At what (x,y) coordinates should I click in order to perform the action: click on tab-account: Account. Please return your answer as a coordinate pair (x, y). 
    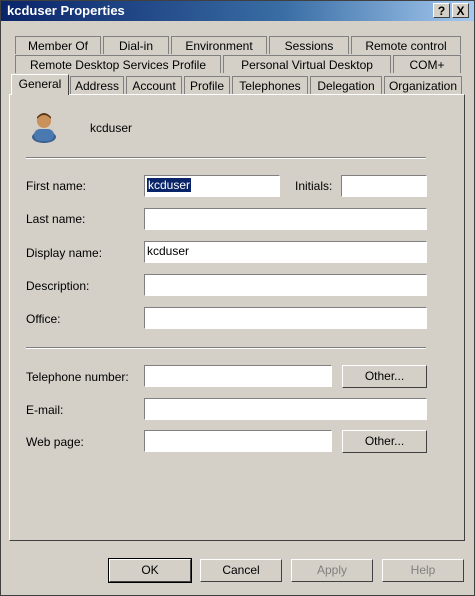
    Looking at the image, I should click on (154, 85).